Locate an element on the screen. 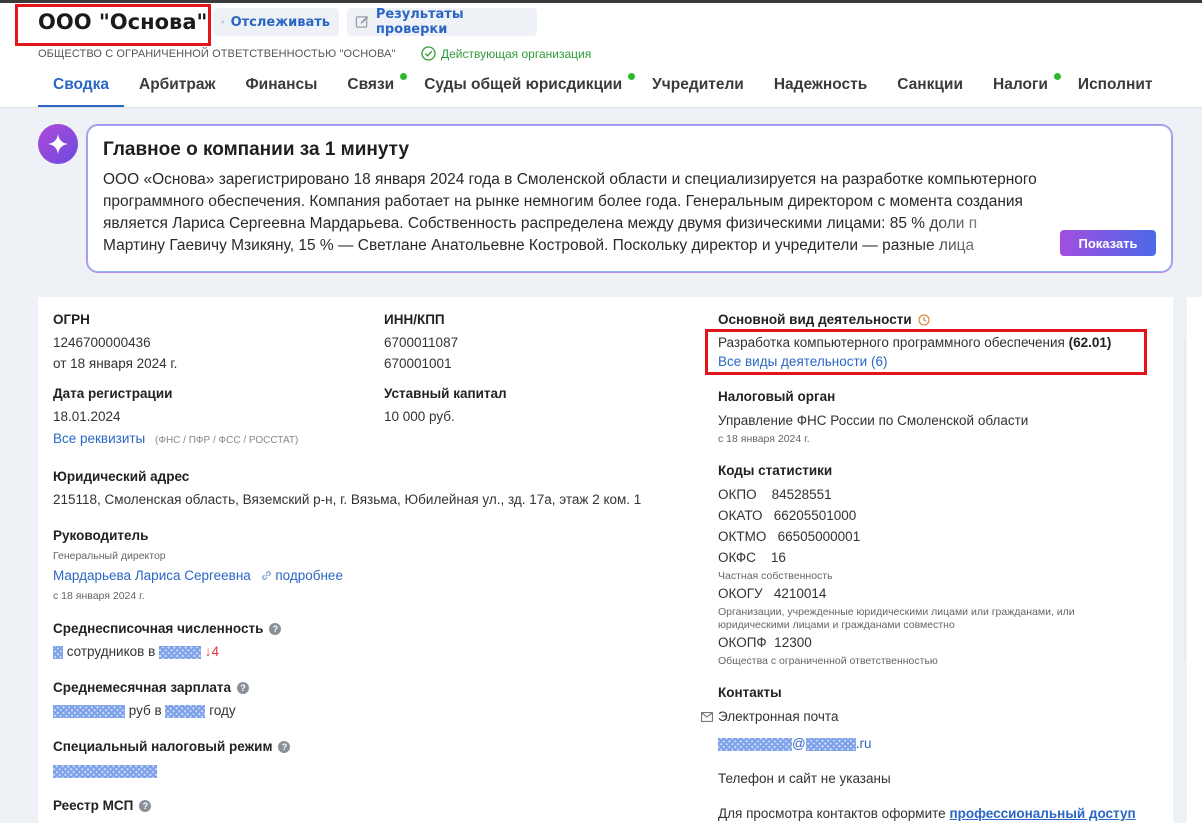 This screenshot has width=1202, height=823. ai-summary-title: Главное о компании за 1 минуту is located at coordinates (256, 149).